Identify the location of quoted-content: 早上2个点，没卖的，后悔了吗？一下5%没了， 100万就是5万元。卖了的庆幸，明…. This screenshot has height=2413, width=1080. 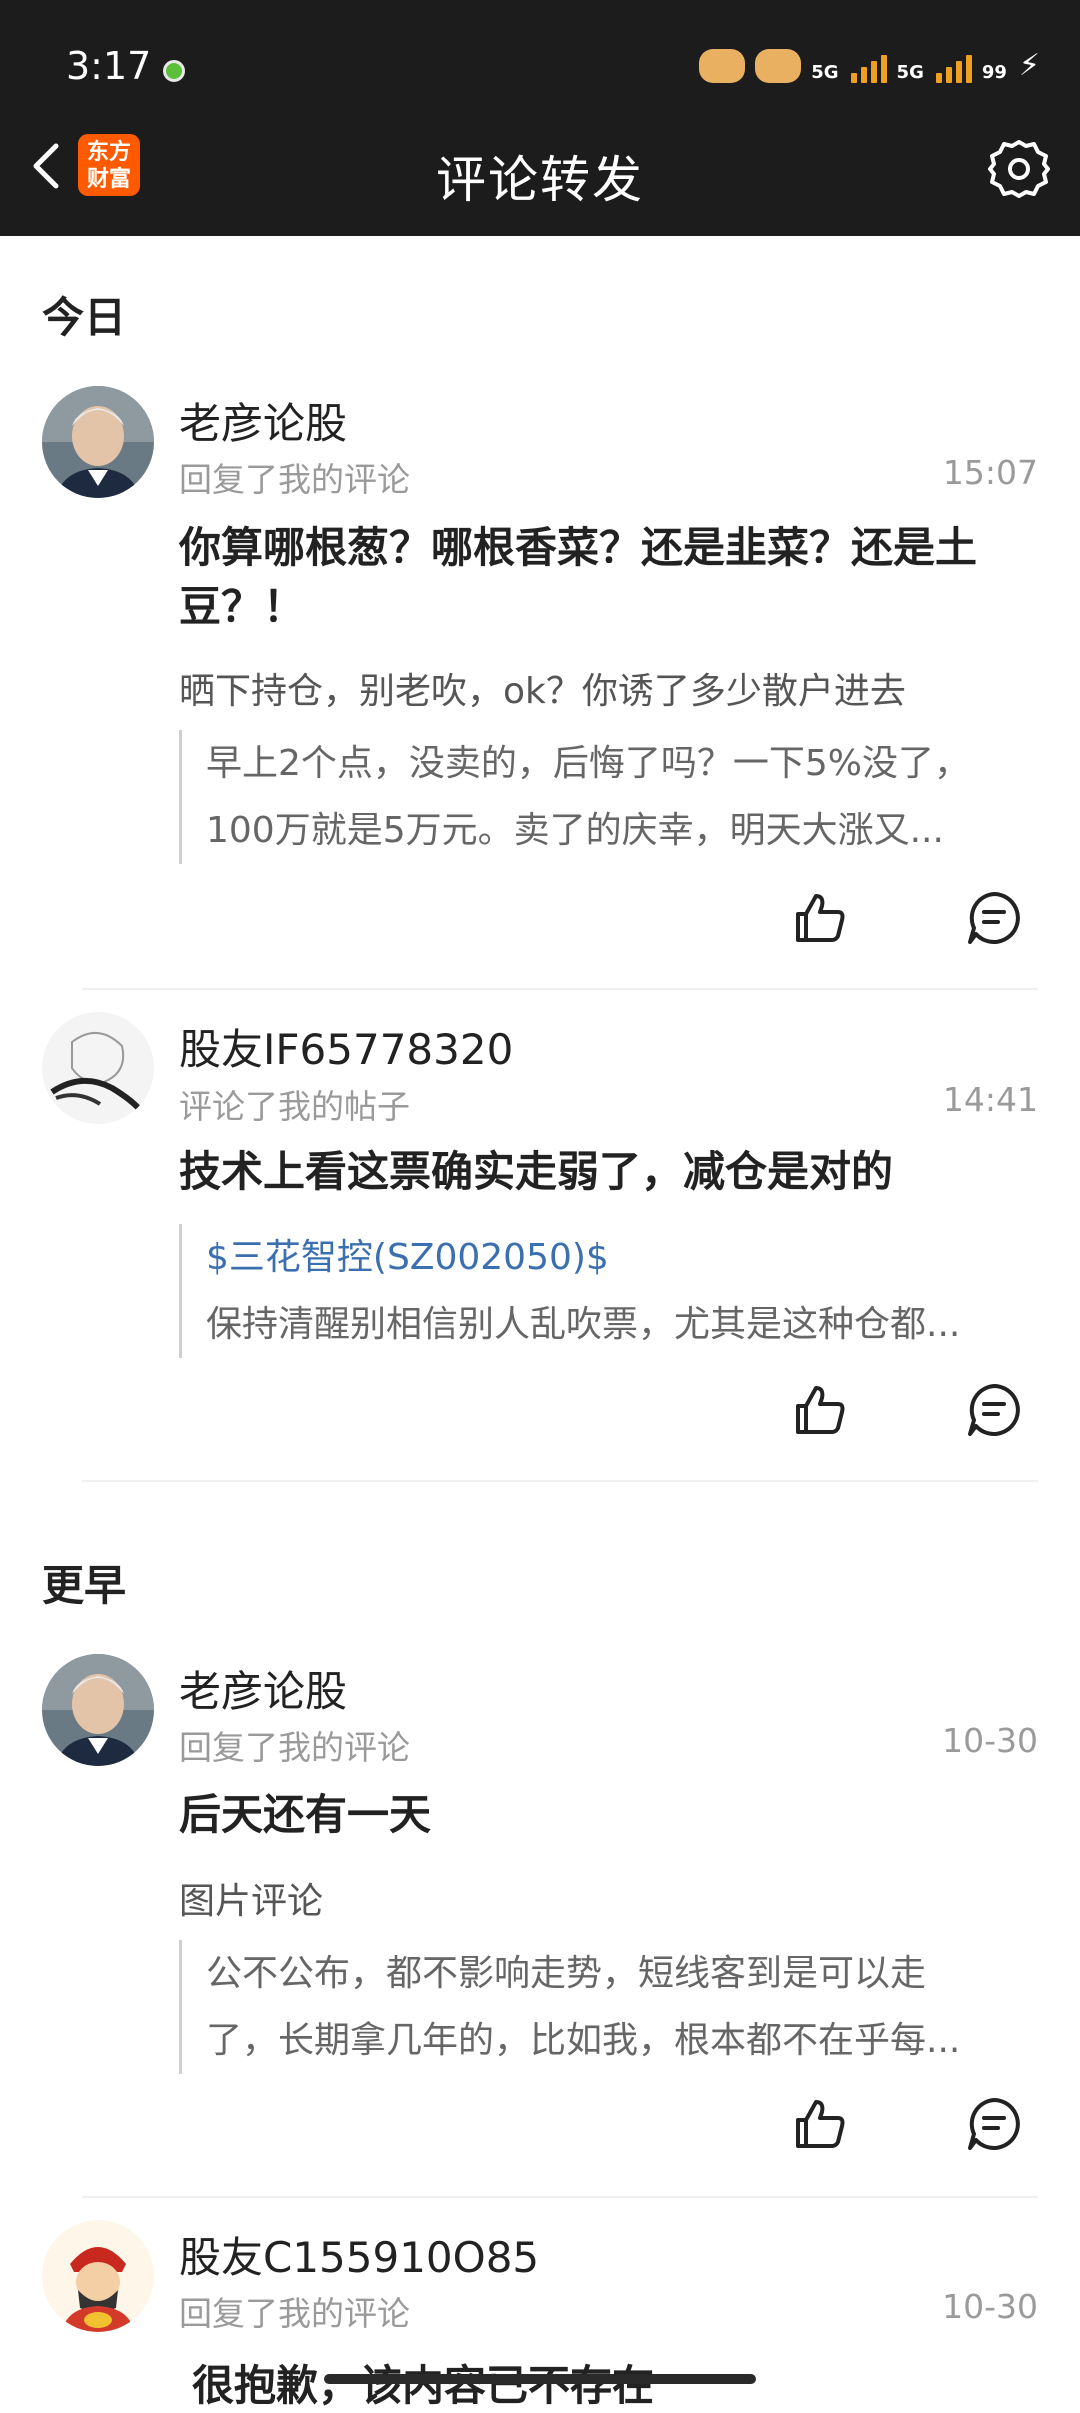
(609, 797).